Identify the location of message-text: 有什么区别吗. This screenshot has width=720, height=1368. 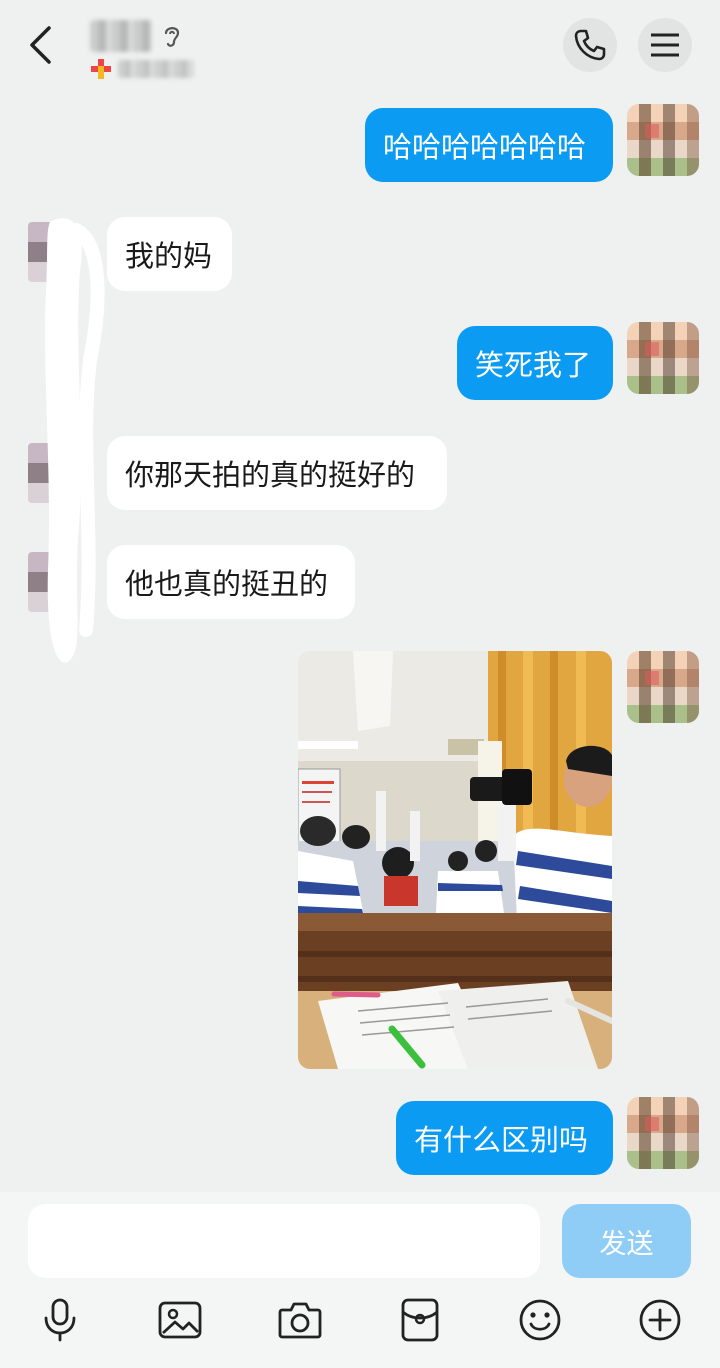
(501, 1140).